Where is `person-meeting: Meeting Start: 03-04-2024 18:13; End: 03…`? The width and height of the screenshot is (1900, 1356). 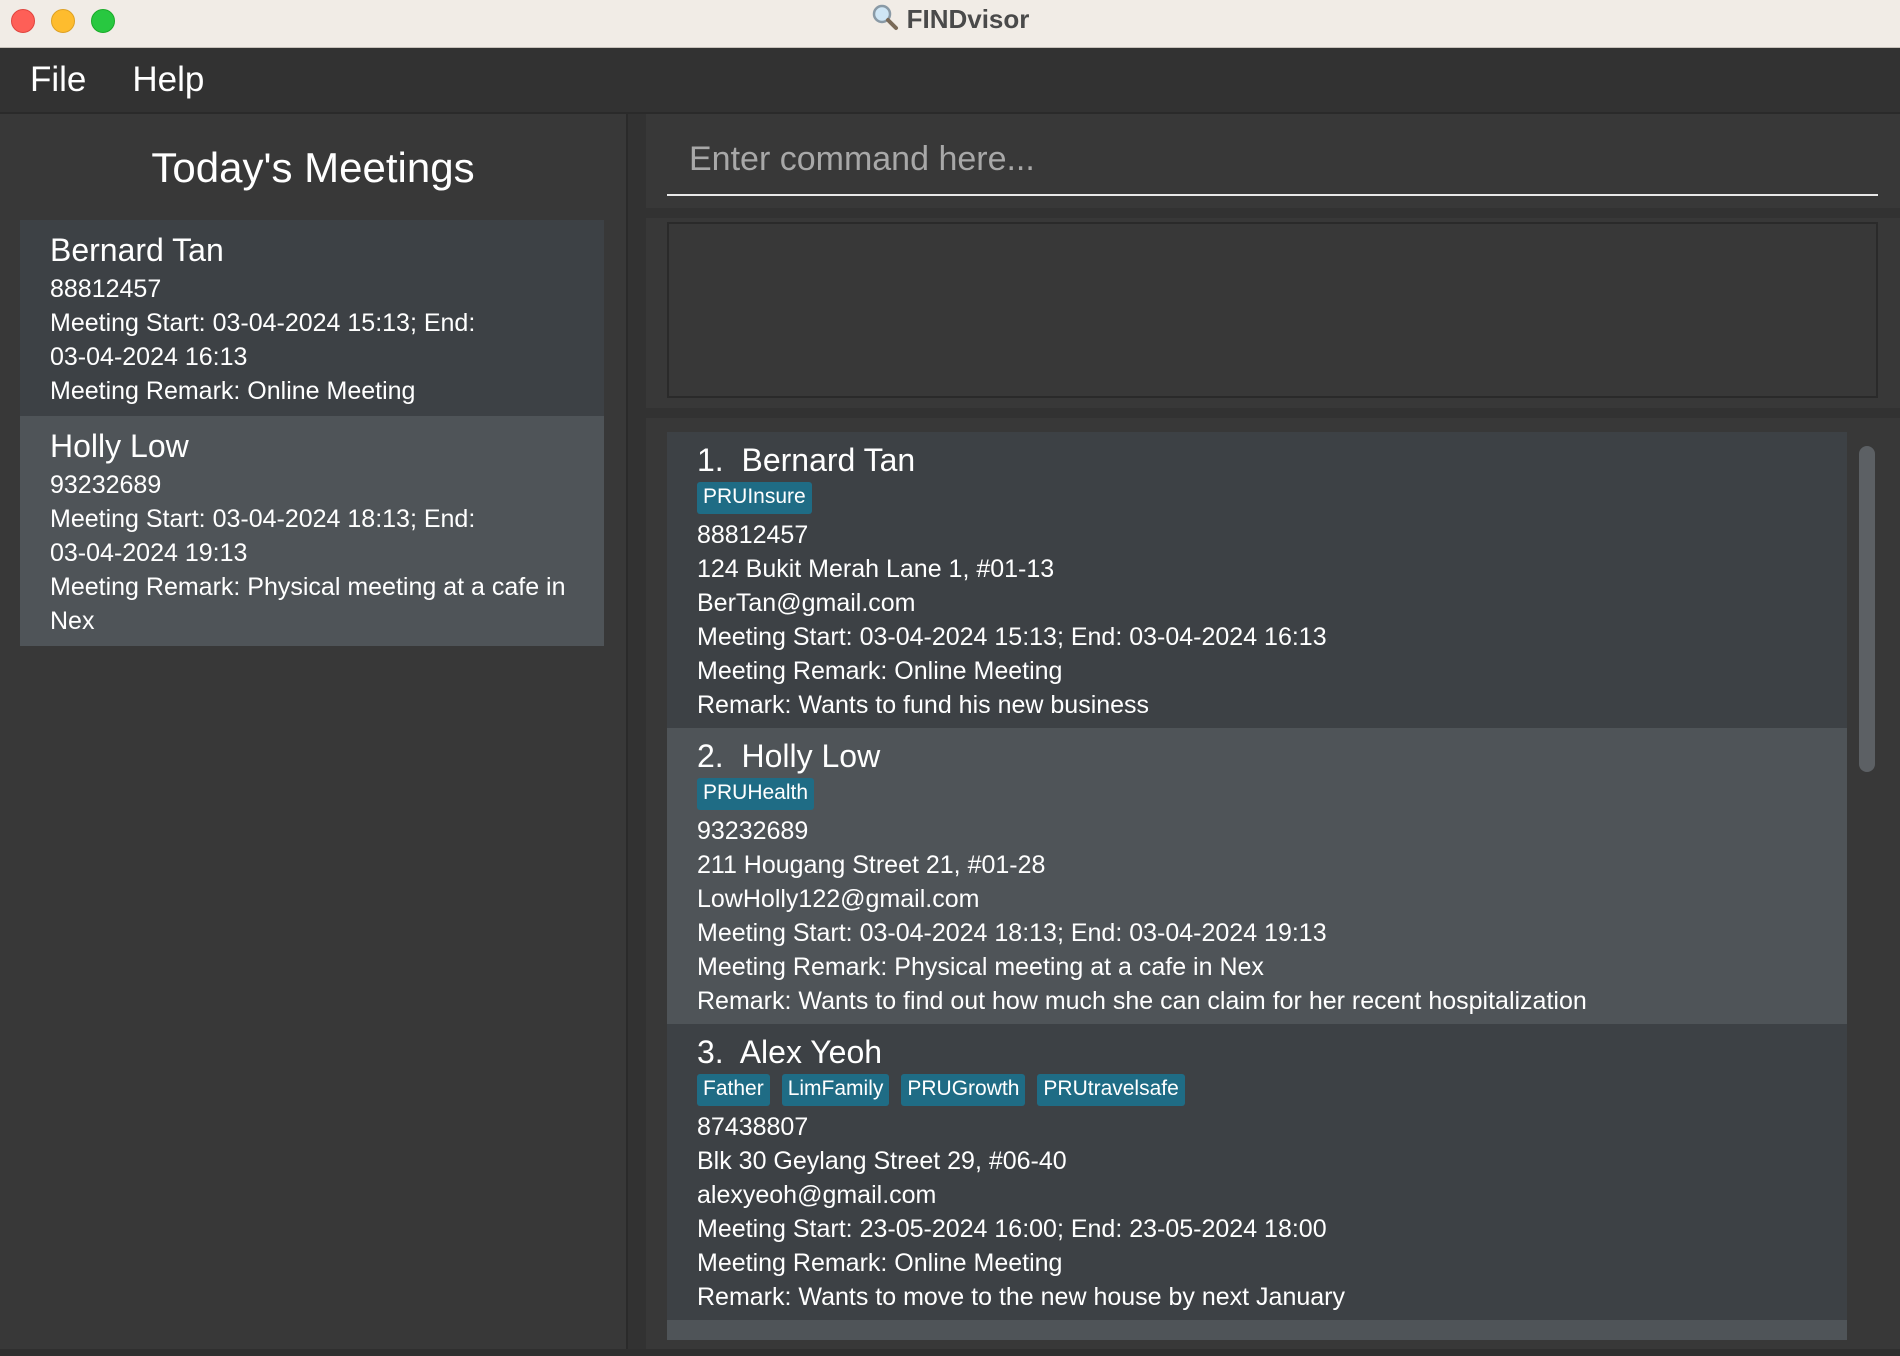
person-meeting: Meeting Start: 03-04-2024 18:13; End: 03… is located at coordinates (1012, 933).